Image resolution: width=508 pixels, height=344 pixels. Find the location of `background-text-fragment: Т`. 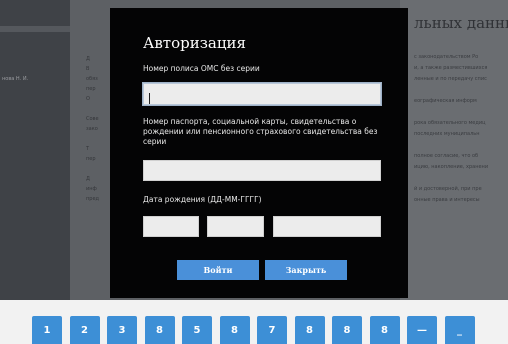

background-text-fragment: Т is located at coordinates (88, 149).